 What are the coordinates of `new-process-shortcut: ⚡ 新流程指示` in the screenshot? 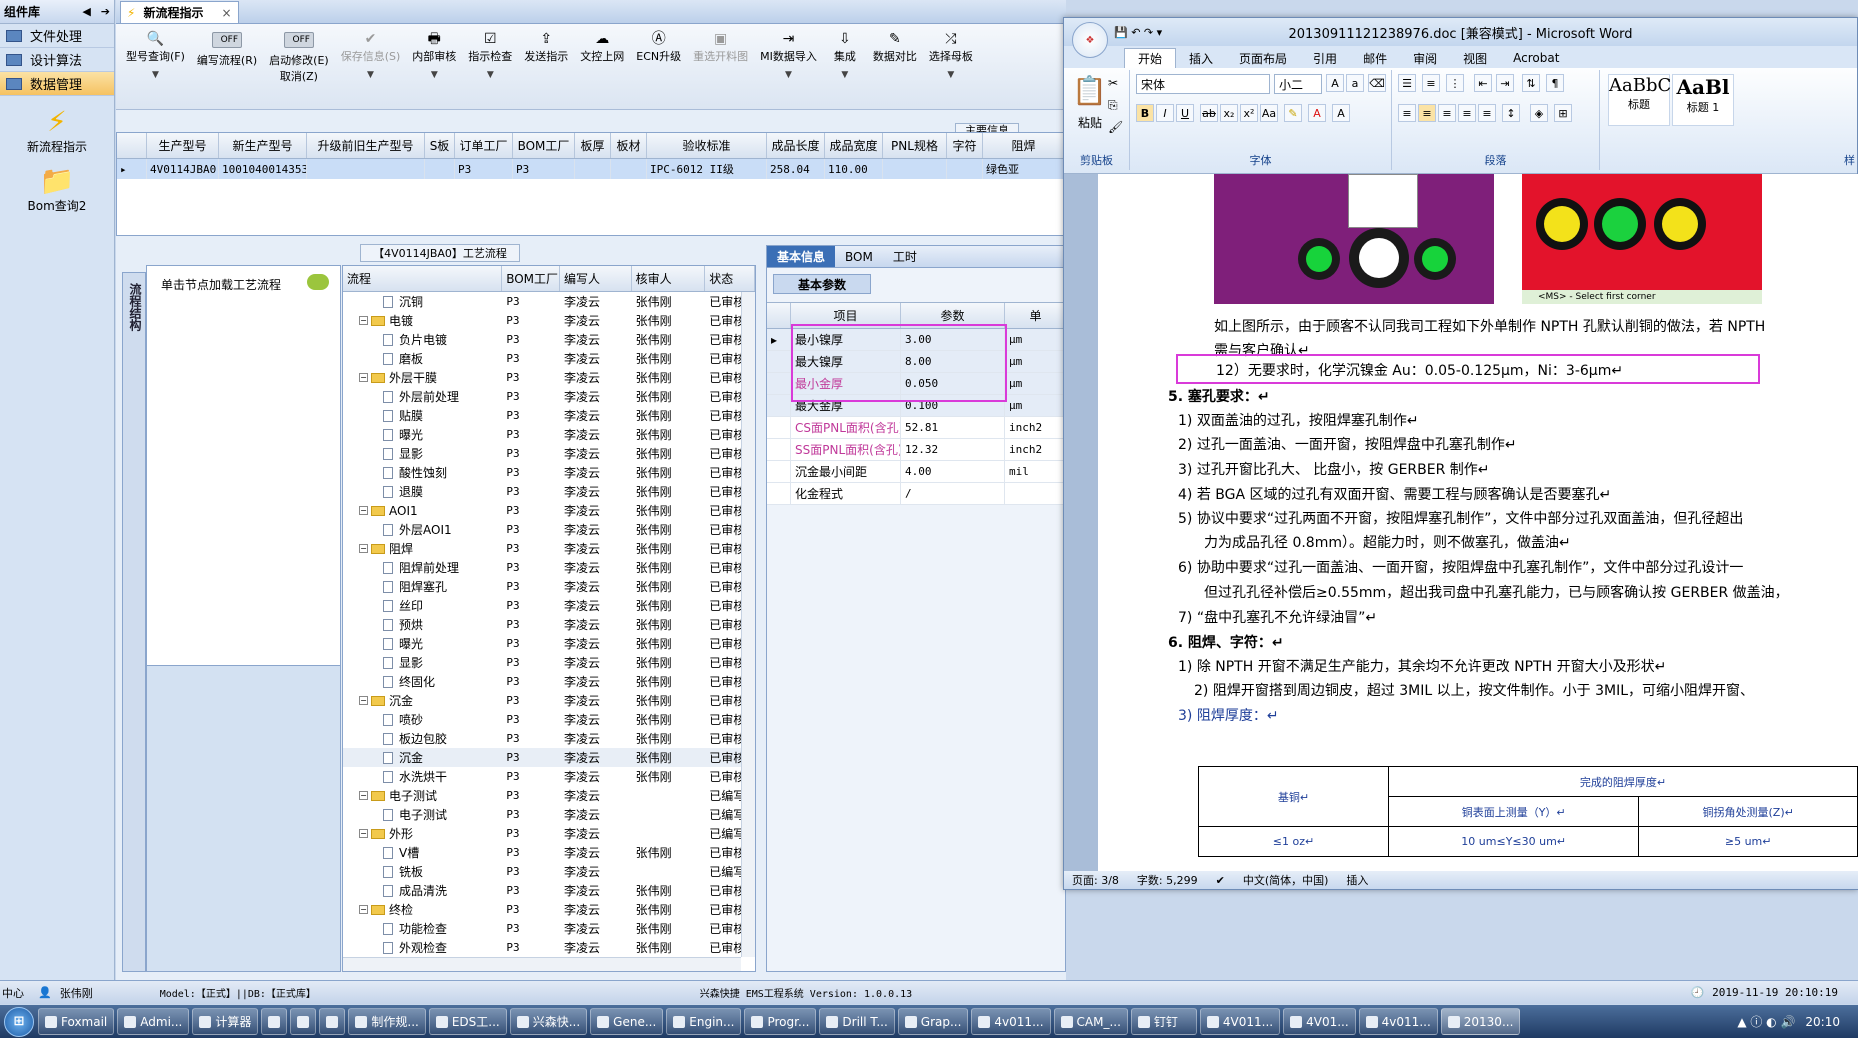 It's located at (57, 130).